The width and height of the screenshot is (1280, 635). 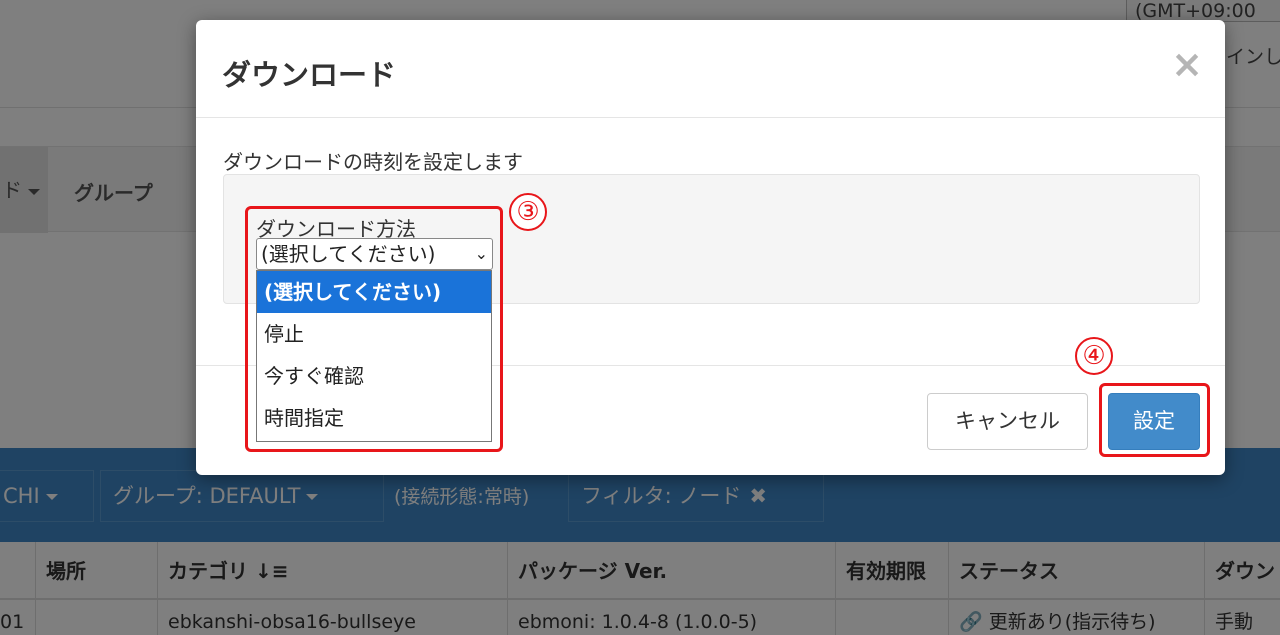 What do you see at coordinates (309, 75) in the screenshot?
I see `modal-title: ダウンロード` at bounding box center [309, 75].